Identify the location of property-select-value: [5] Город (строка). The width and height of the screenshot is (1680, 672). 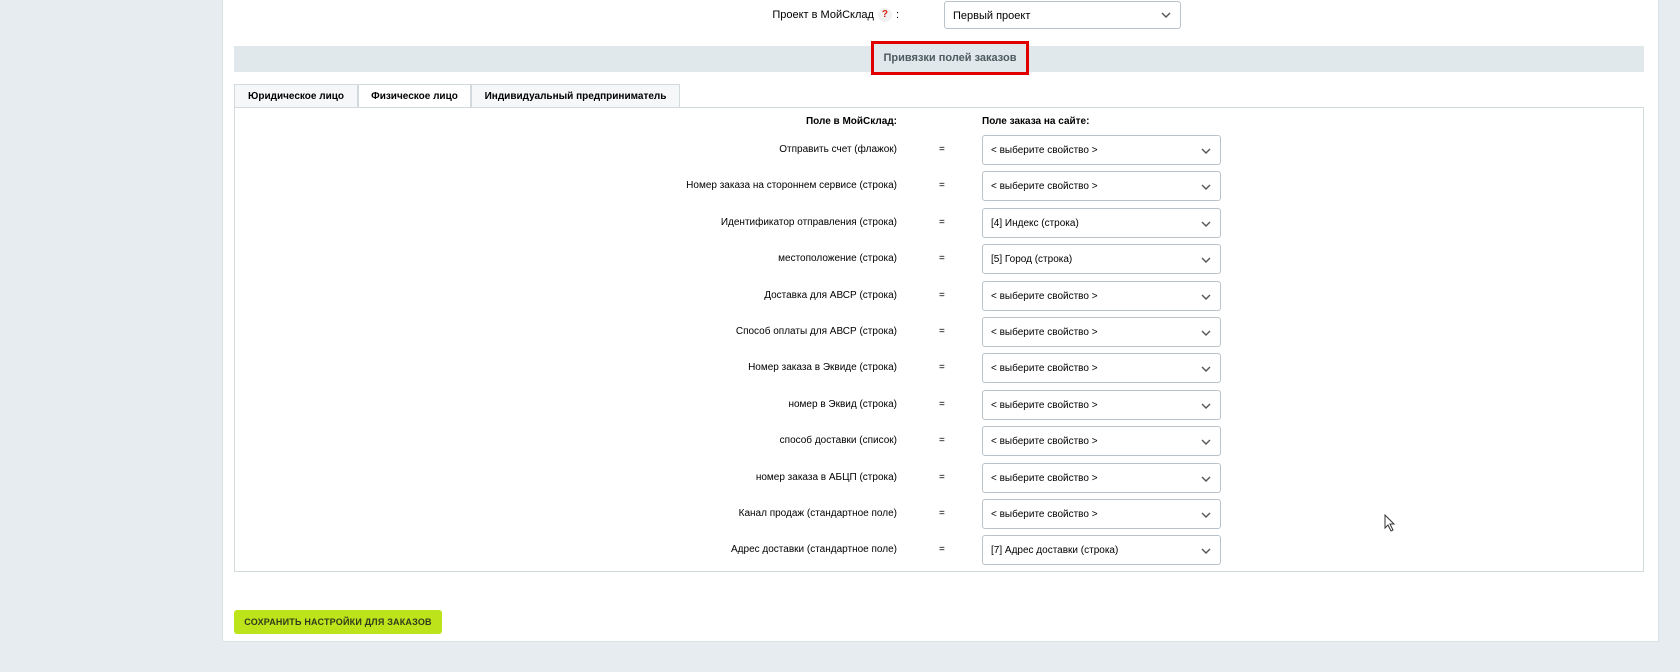
(1032, 260).